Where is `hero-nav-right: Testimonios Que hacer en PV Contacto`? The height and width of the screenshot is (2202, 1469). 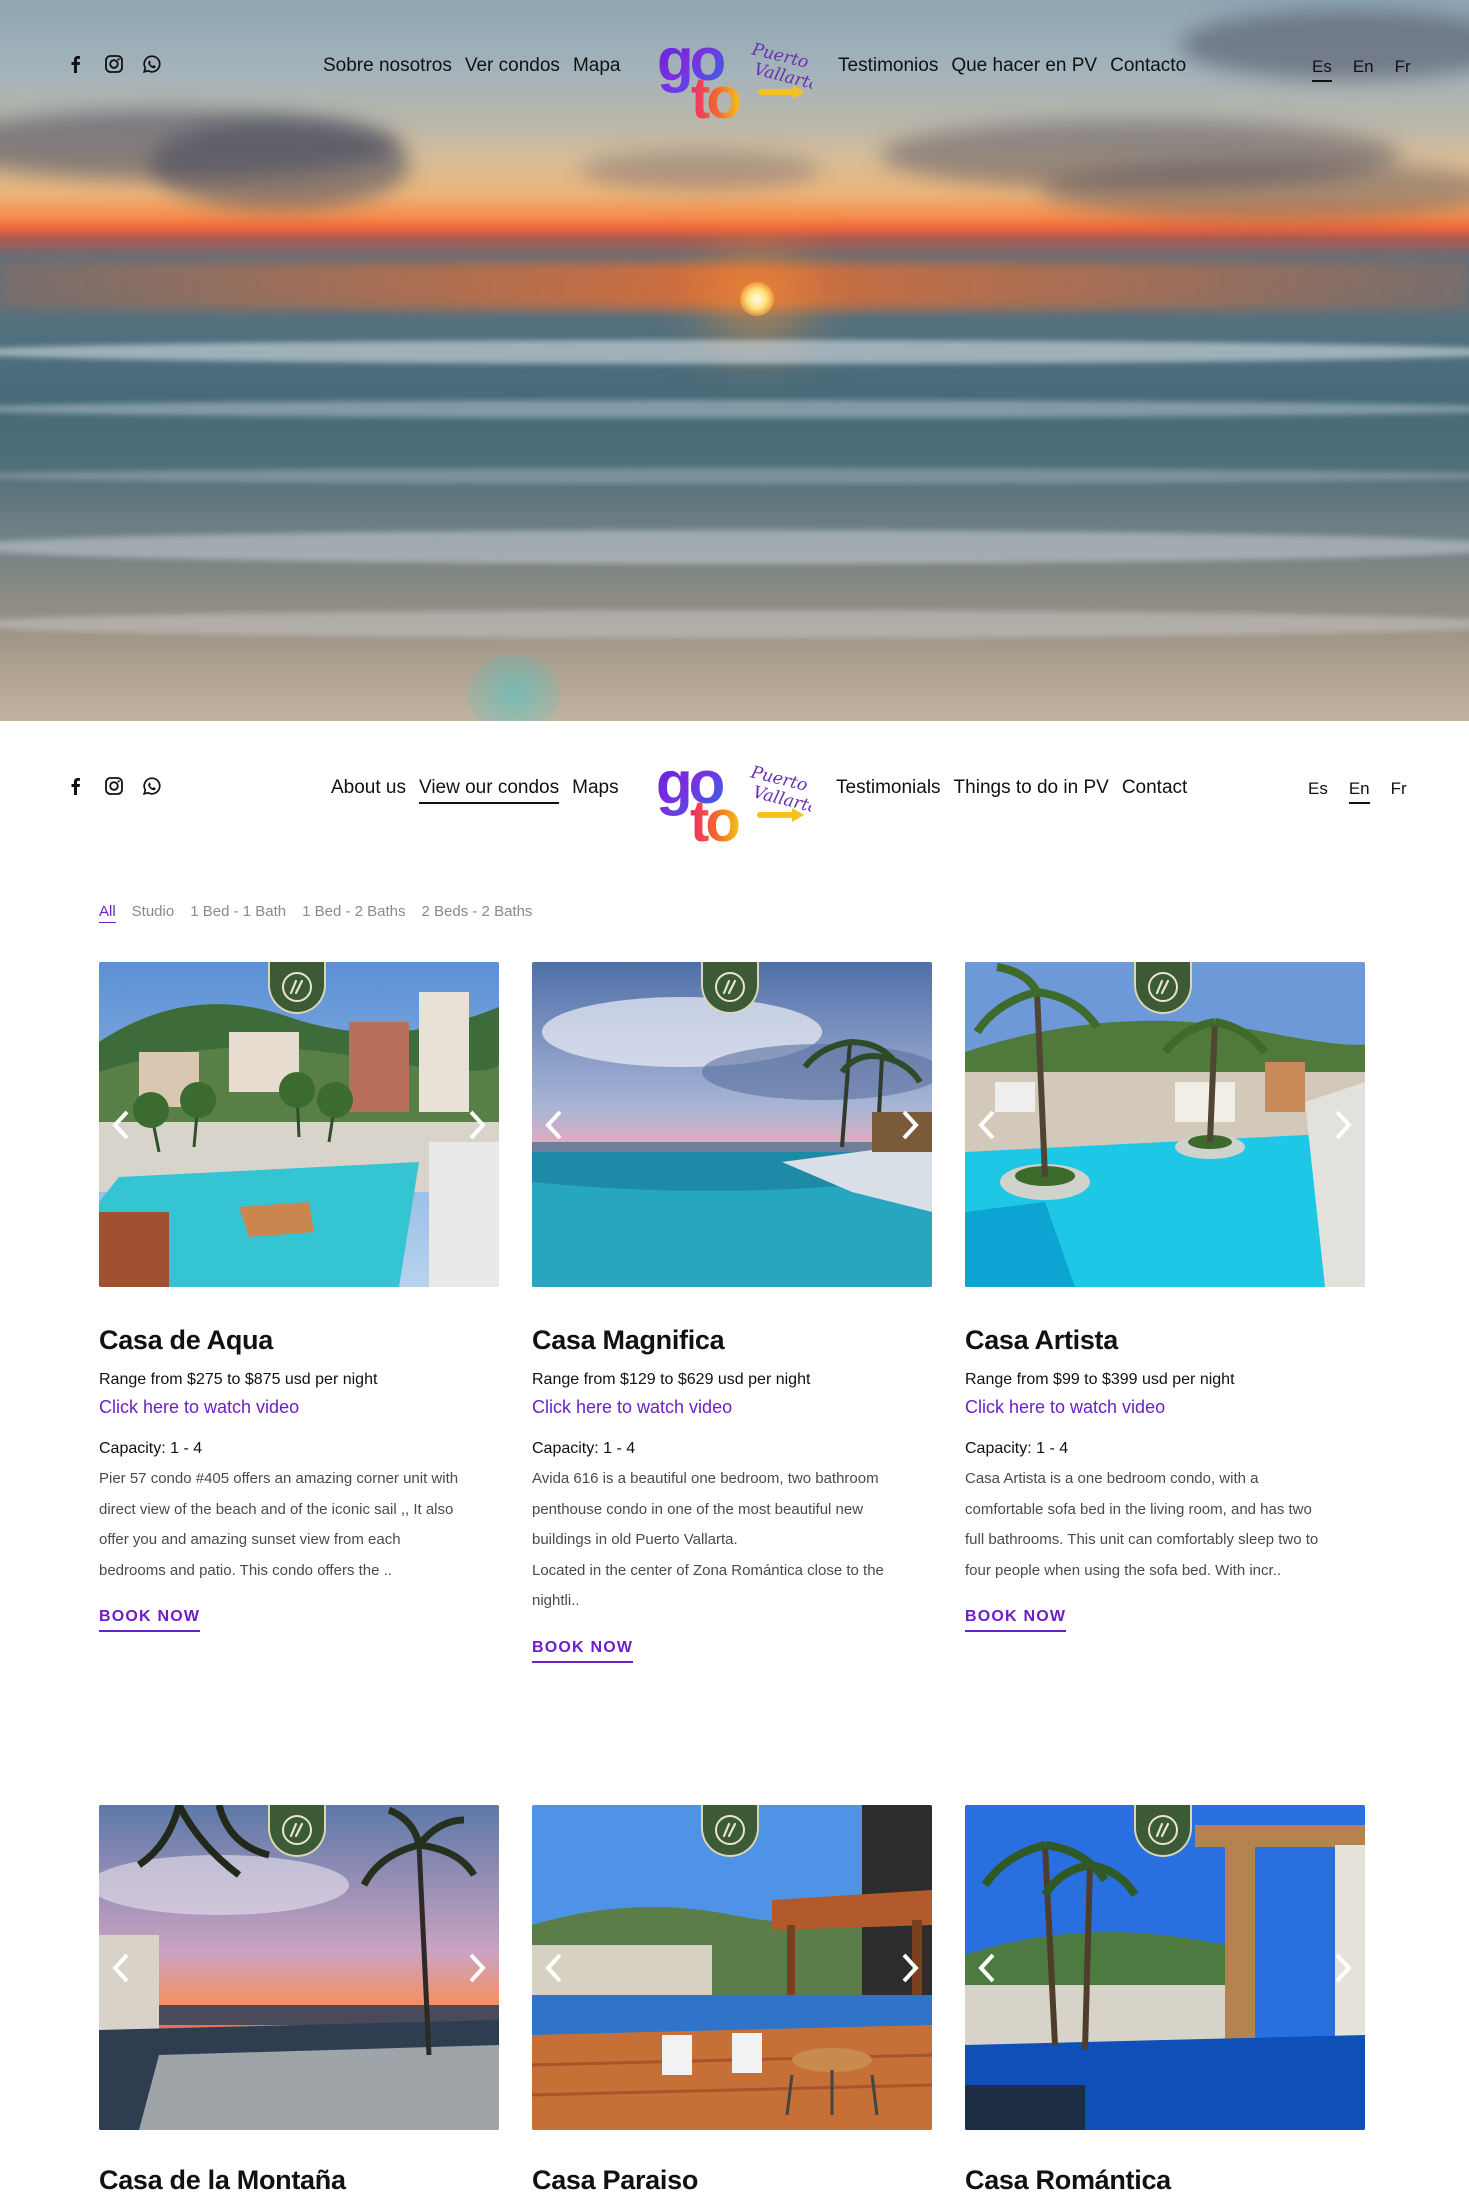 hero-nav-right: Testimonios Que hacer en PV Contacto is located at coordinates (1012, 66).